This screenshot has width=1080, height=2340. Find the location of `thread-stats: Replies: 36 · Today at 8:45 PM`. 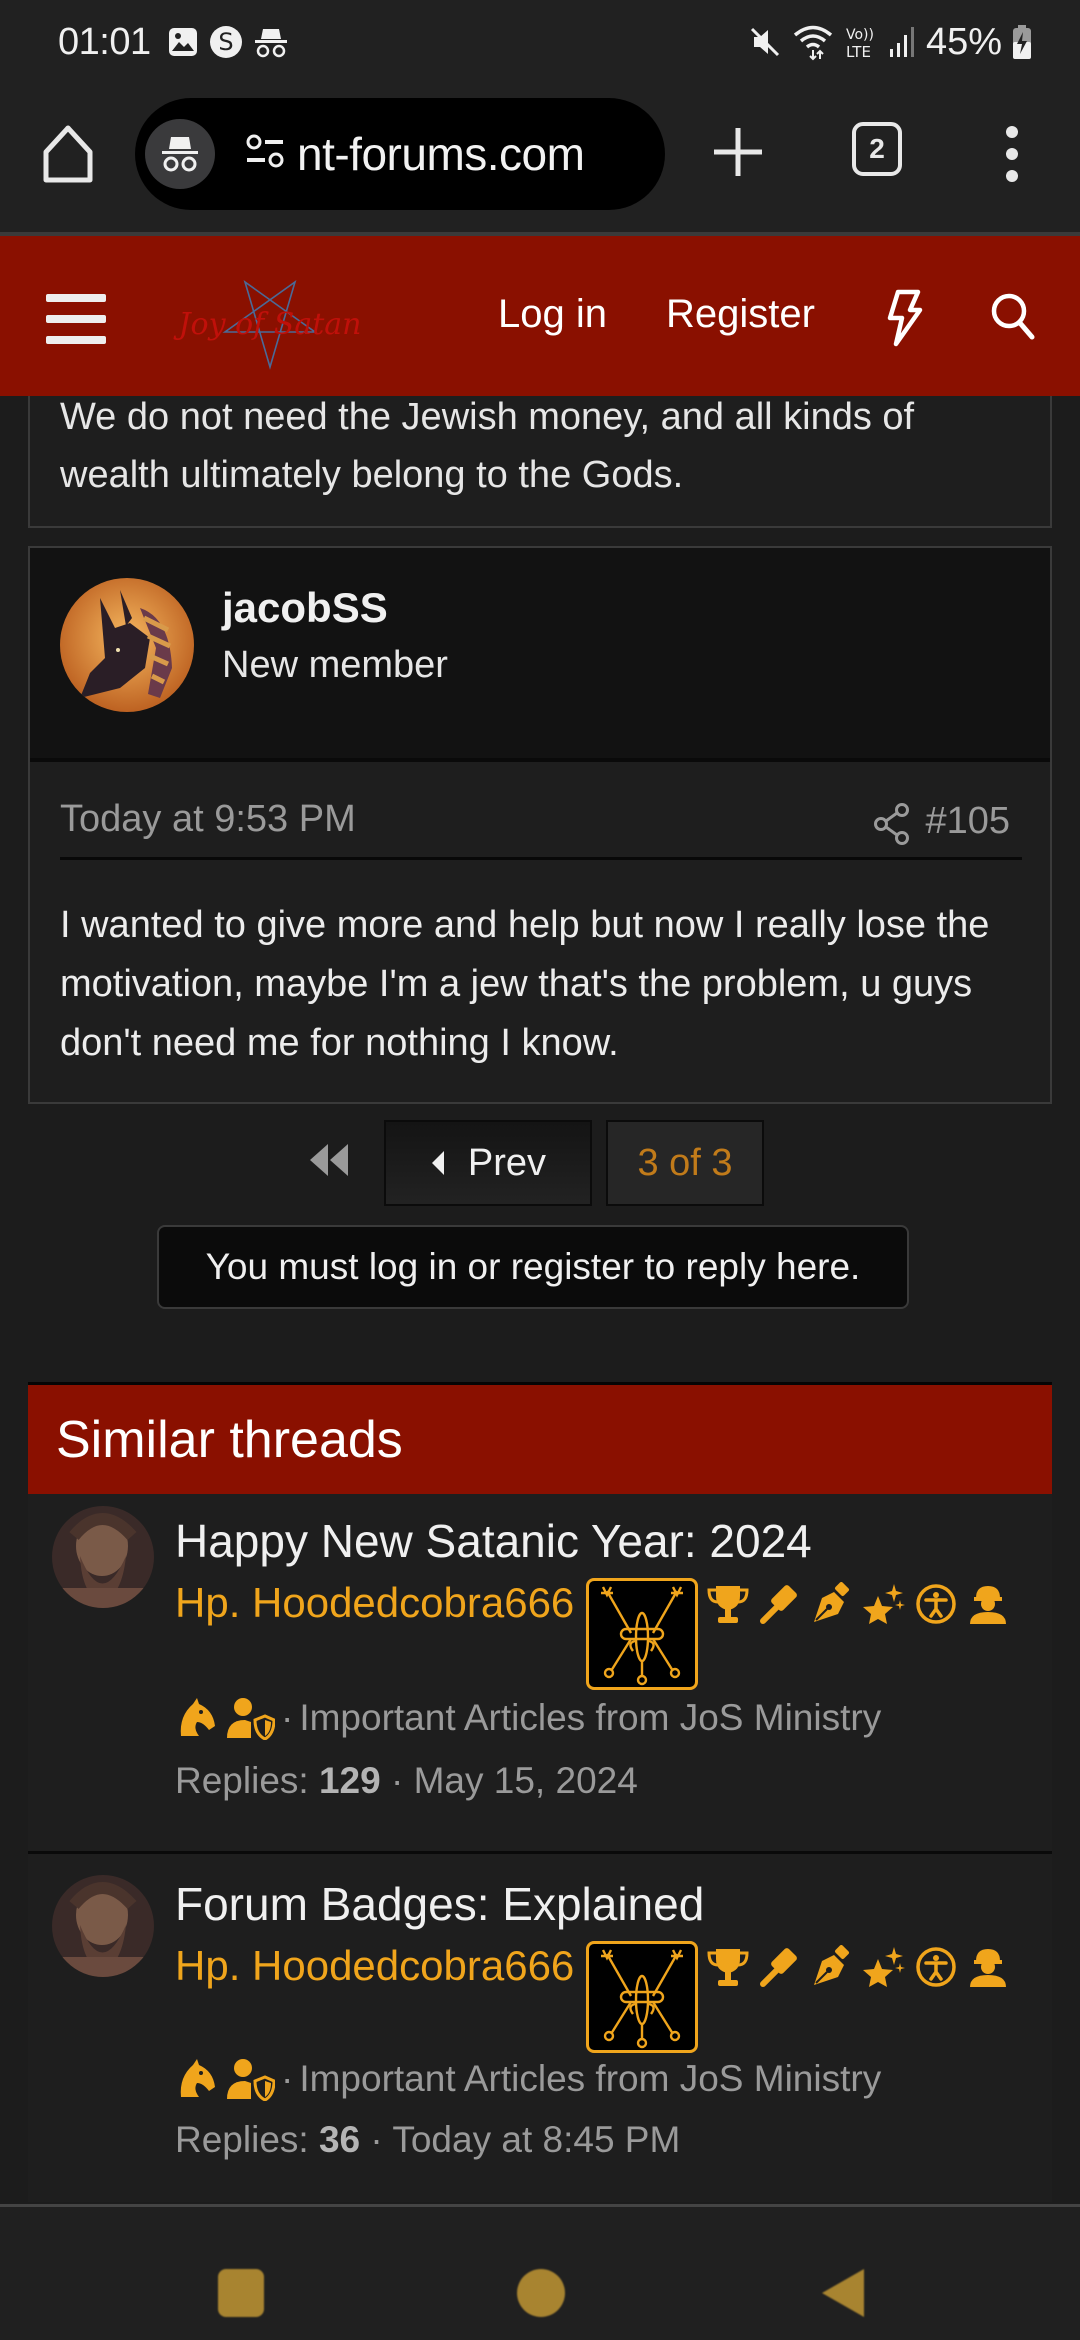

thread-stats: Replies: 36 · Today at 8:45 PM is located at coordinates (427, 2140).